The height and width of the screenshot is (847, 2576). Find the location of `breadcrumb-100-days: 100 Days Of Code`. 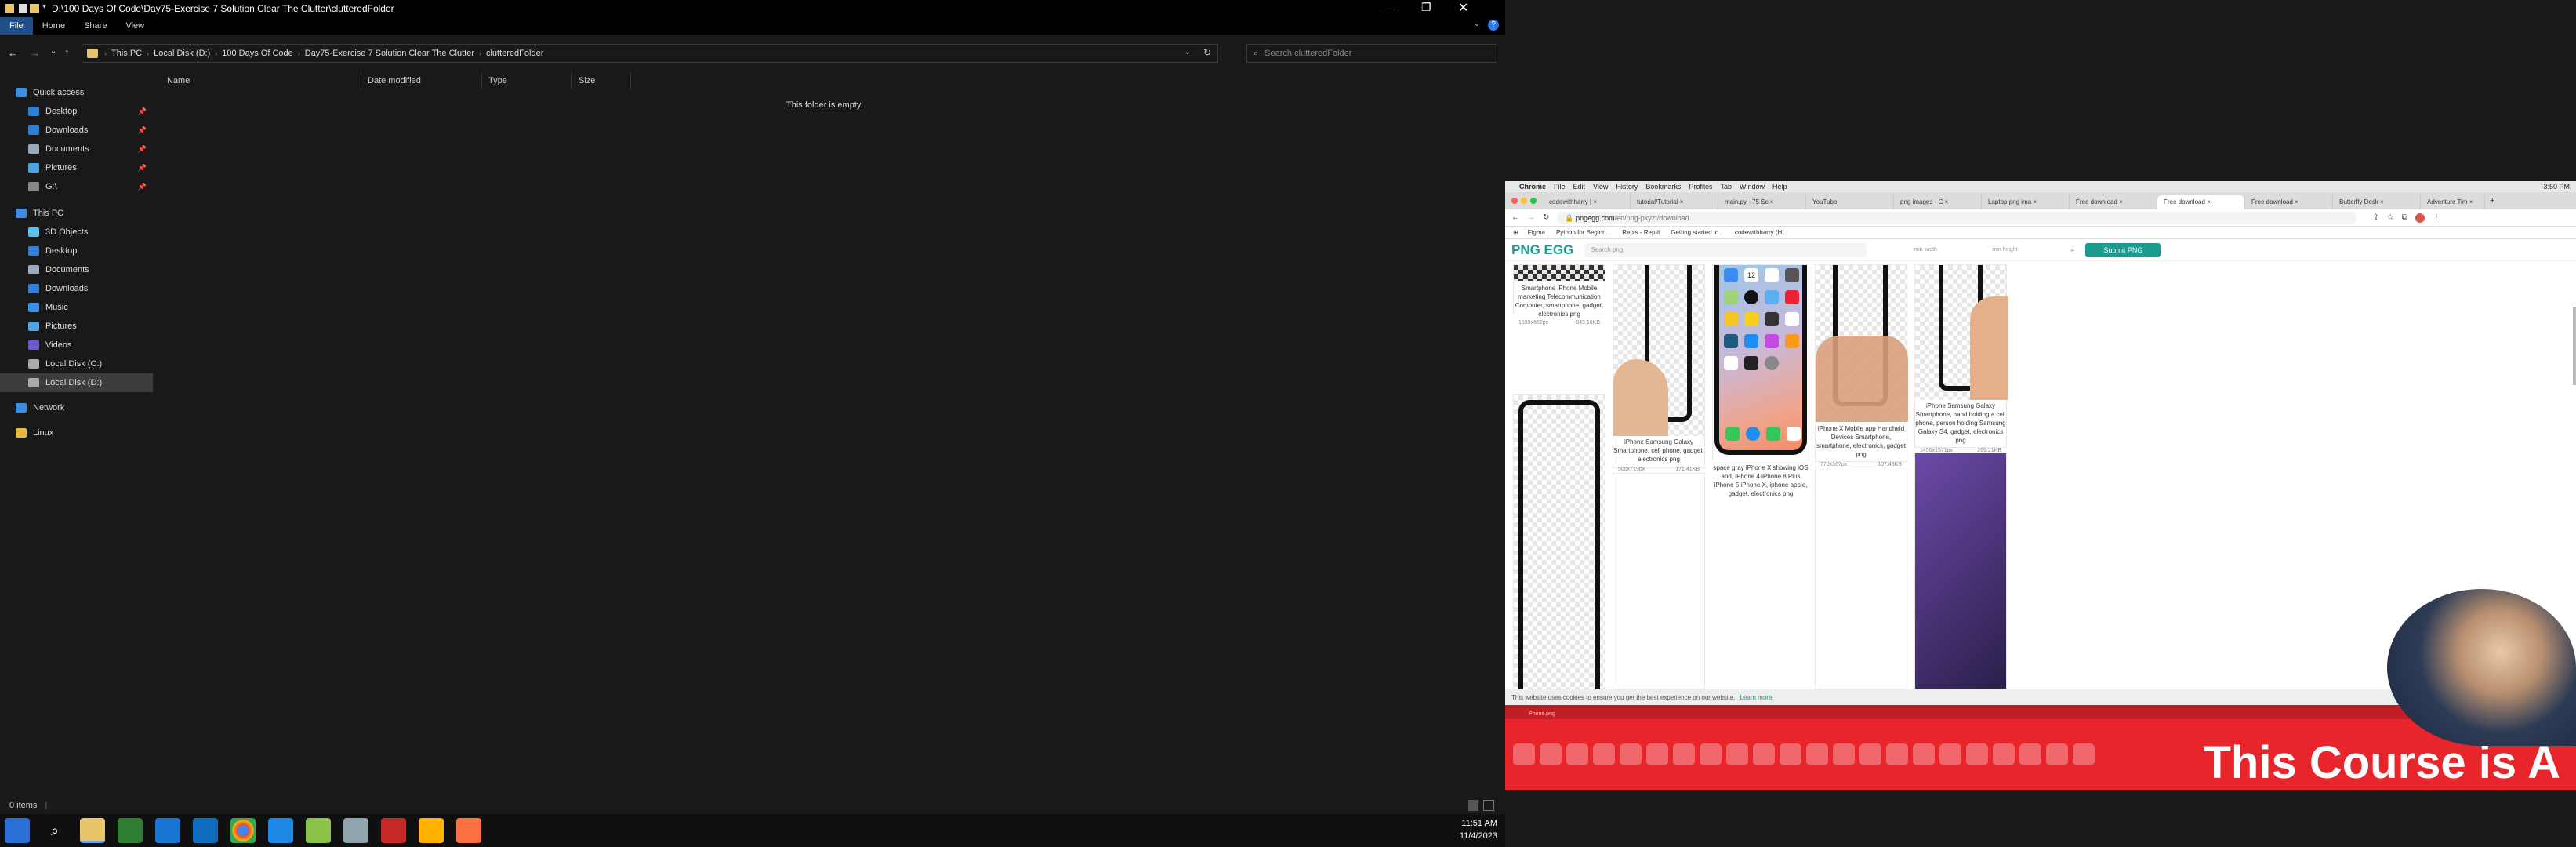

breadcrumb-100-days: 100 Days Of Code is located at coordinates (258, 53).